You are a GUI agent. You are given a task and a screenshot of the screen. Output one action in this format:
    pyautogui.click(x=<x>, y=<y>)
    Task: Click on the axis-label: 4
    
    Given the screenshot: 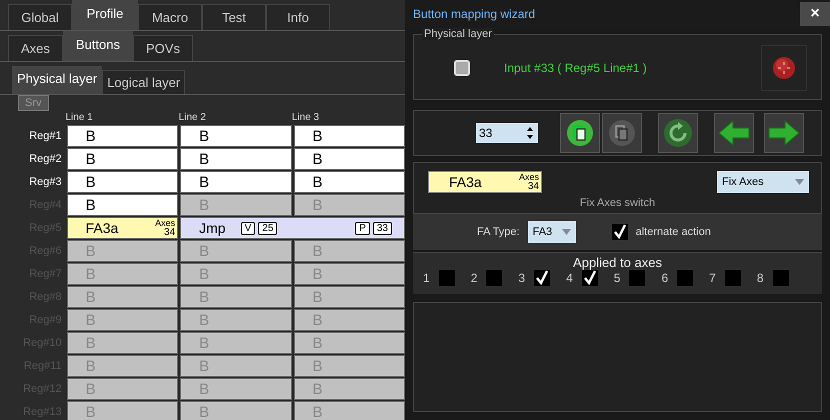 What is the action you would take?
    pyautogui.click(x=569, y=278)
    